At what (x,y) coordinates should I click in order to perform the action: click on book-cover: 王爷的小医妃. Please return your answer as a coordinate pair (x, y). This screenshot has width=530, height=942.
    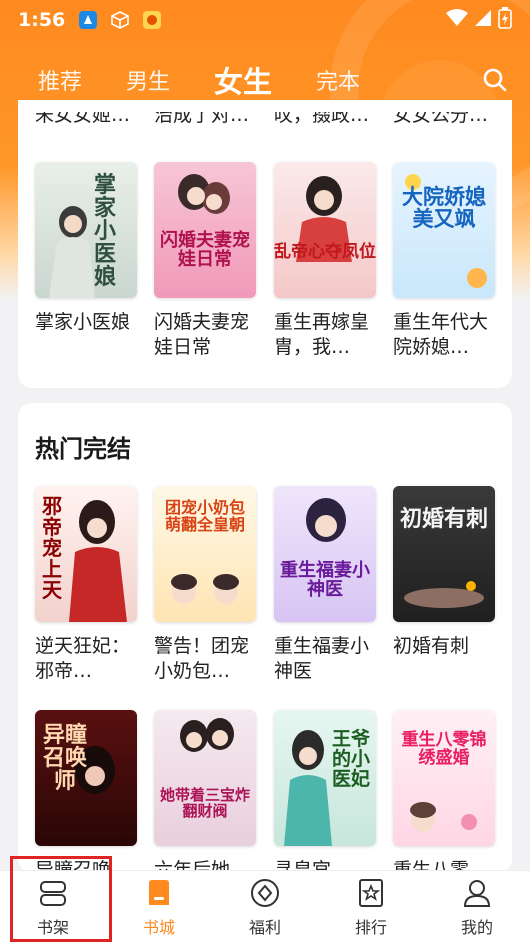
    Looking at the image, I should click on (325, 778).